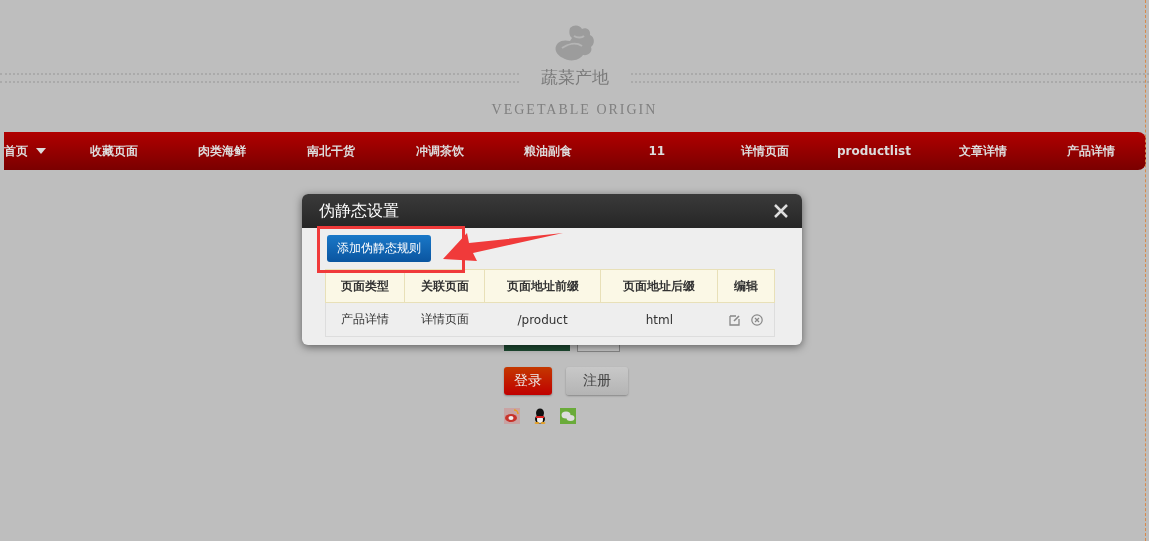 Image resolution: width=1149 pixels, height=541 pixels. What do you see at coordinates (359, 211) in the screenshot?
I see `dialog-title: 伪静态设置` at bounding box center [359, 211].